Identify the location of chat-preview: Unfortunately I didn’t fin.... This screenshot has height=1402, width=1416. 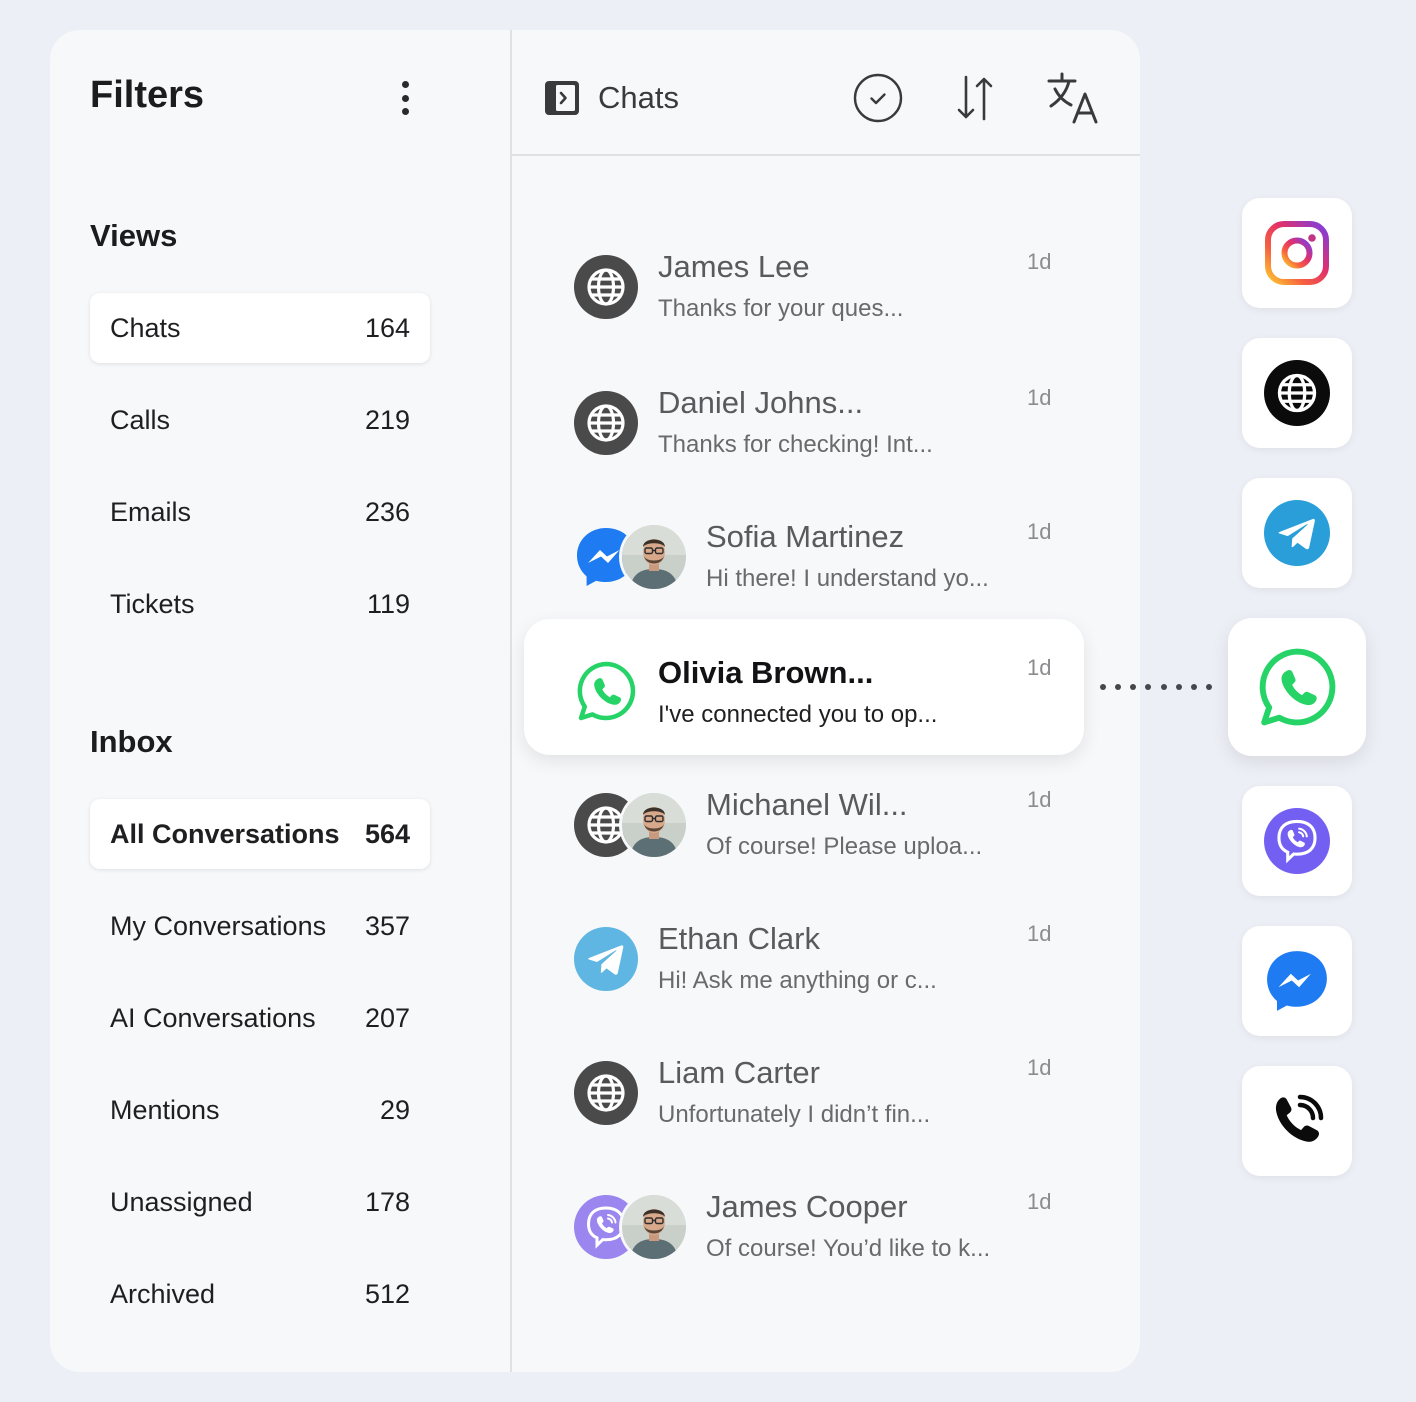
(794, 1114).